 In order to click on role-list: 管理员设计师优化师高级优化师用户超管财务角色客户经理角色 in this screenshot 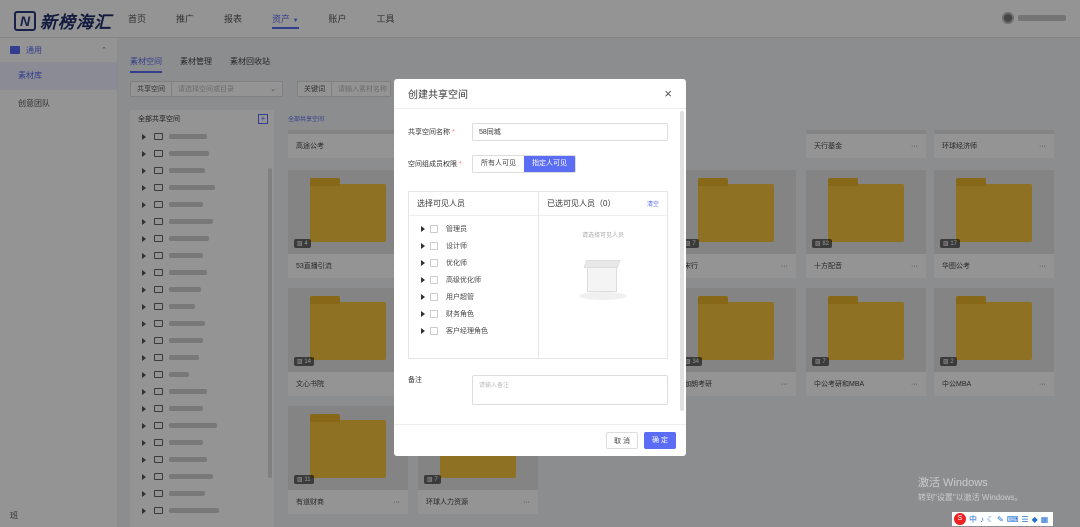, I will do `click(473, 277)`.